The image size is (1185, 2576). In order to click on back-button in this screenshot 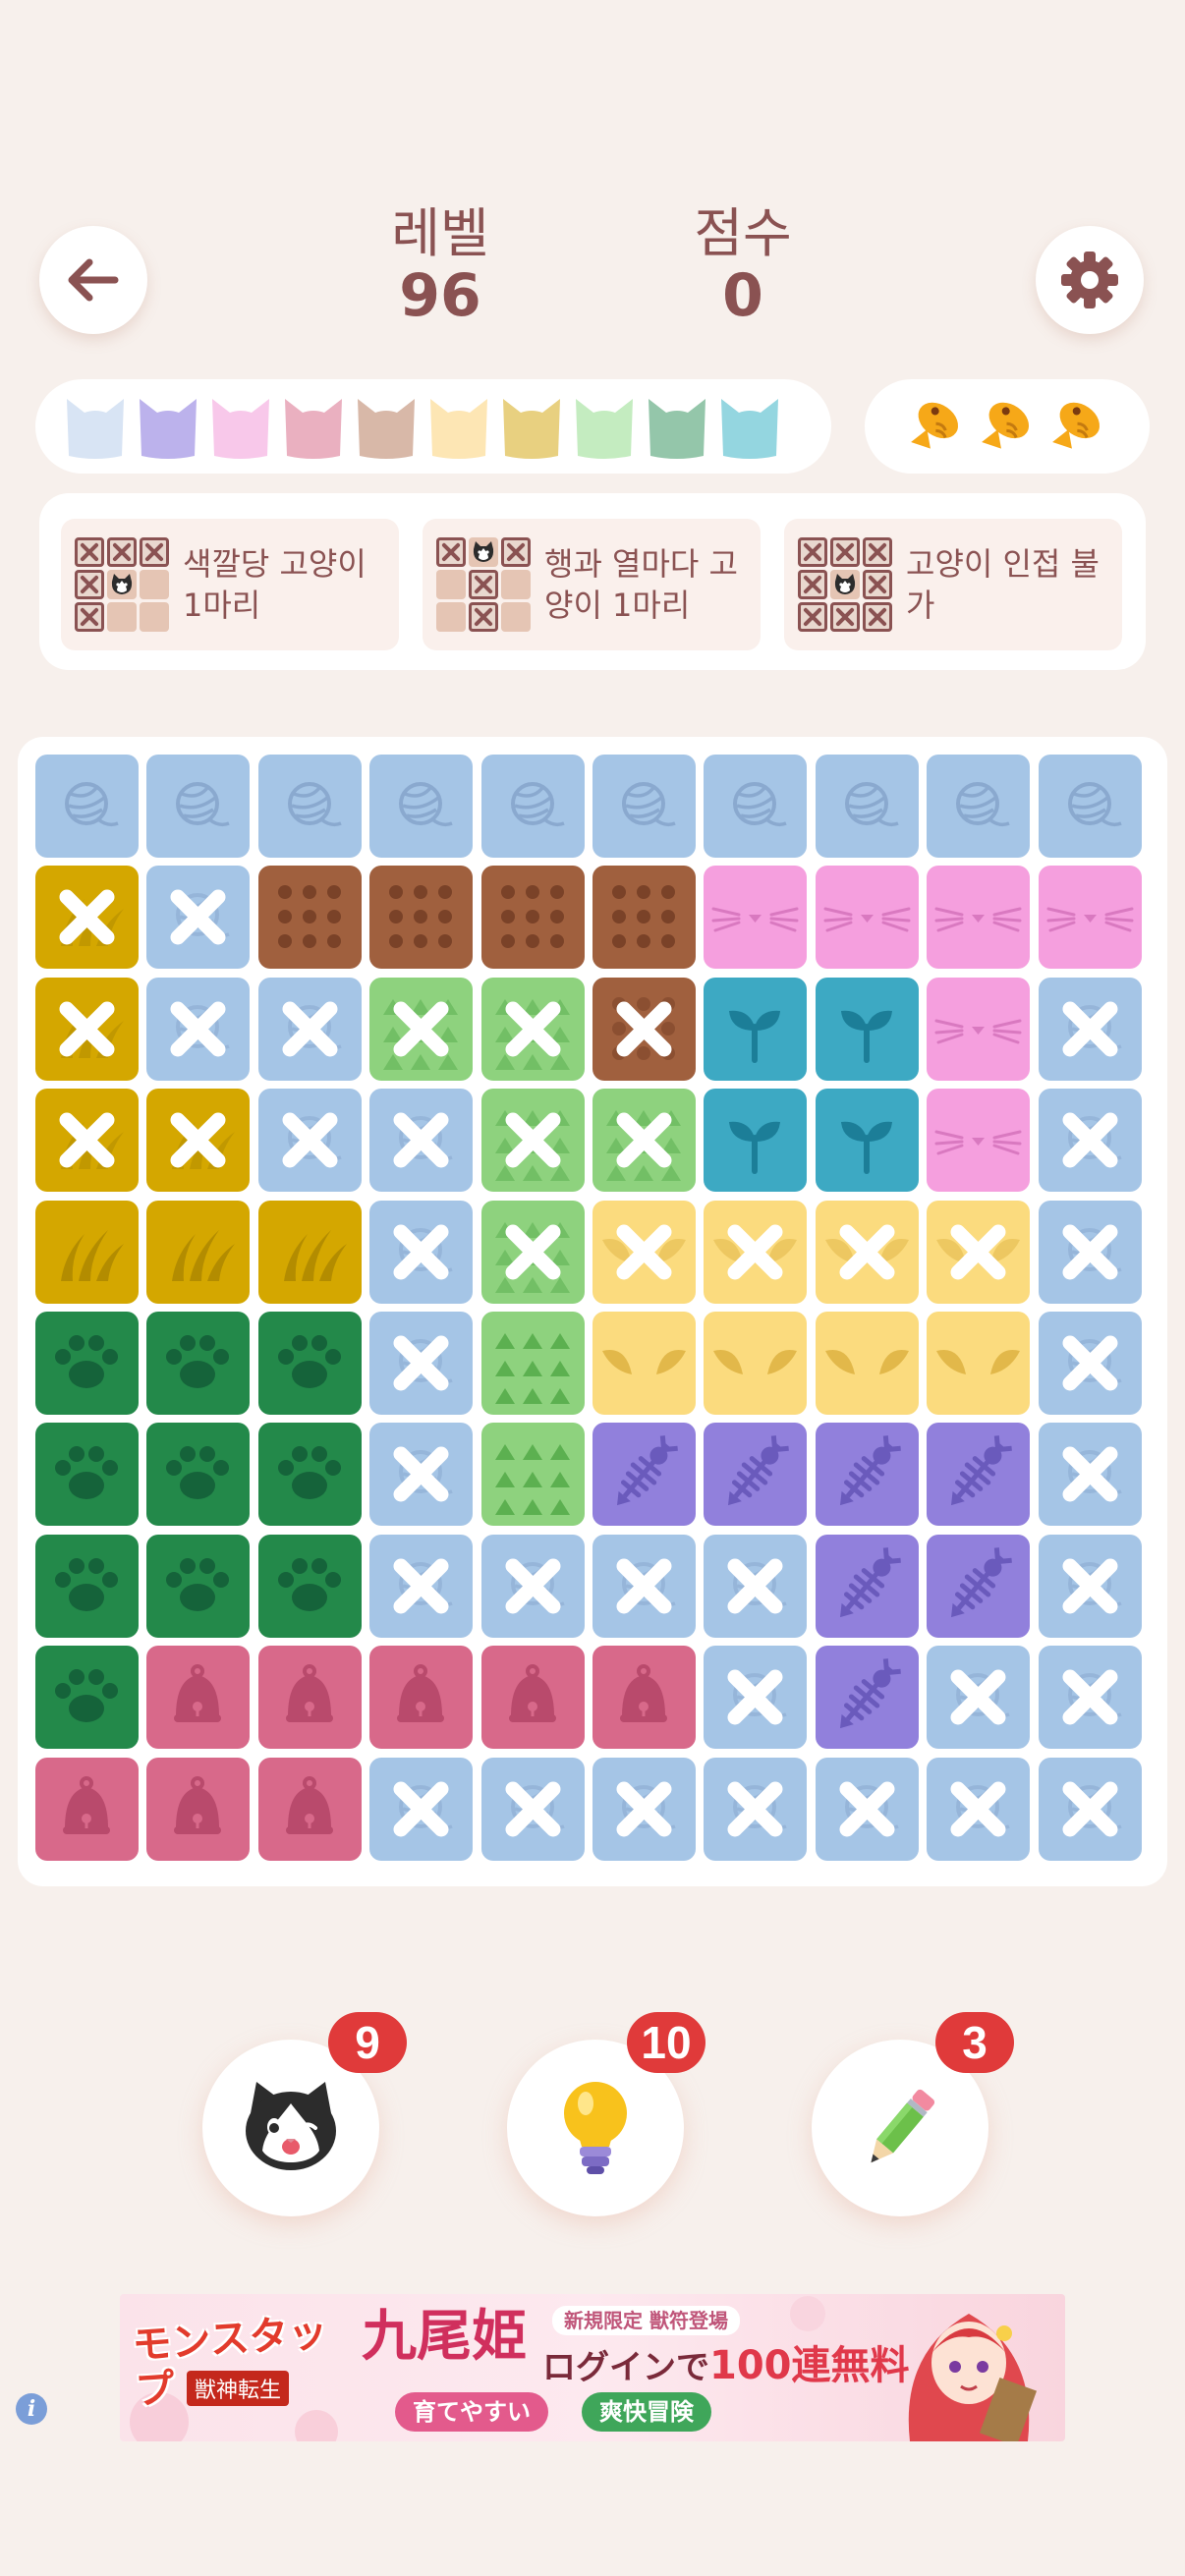, I will do `click(93, 280)`.